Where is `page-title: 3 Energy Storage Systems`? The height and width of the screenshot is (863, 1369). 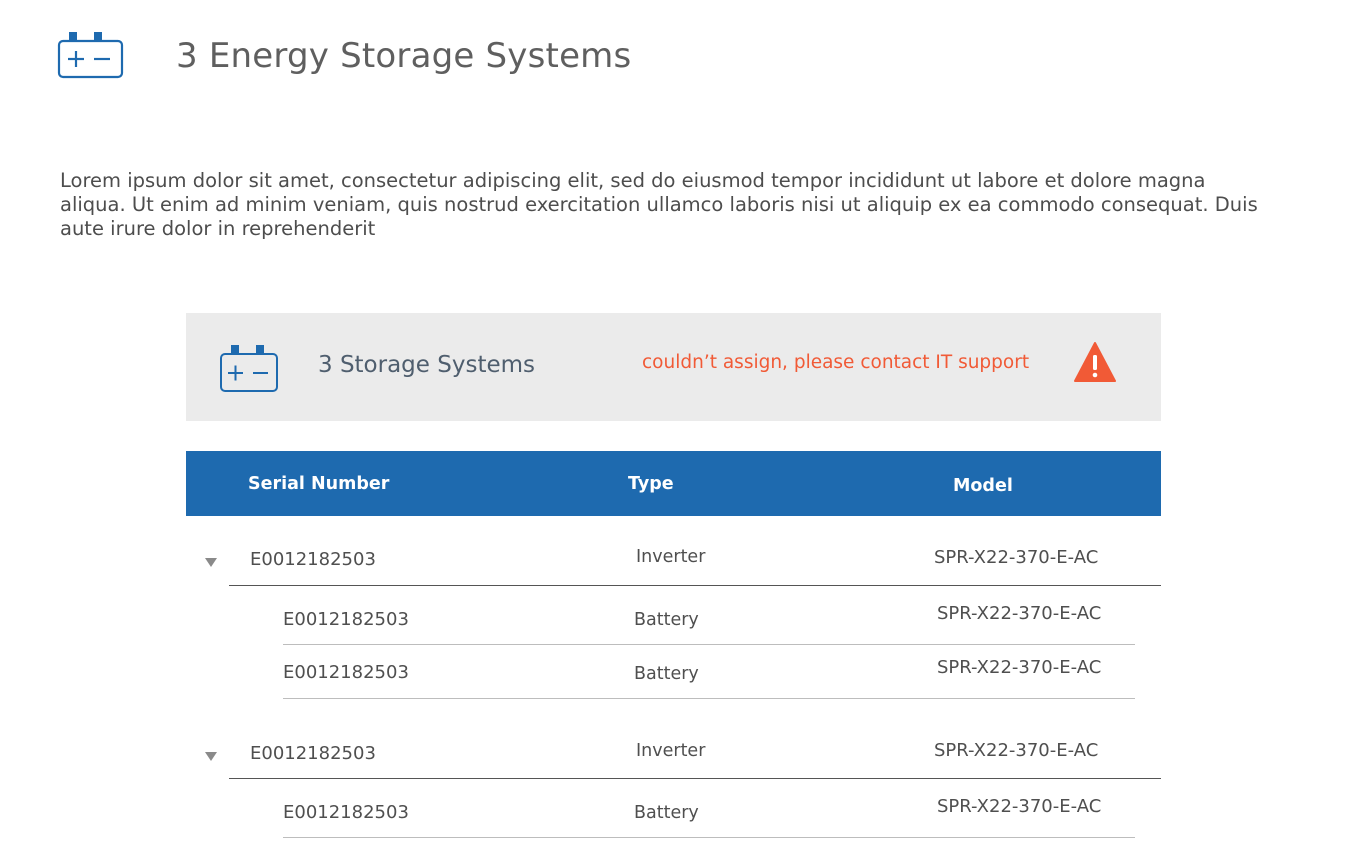
page-title: 3 Energy Storage Systems is located at coordinates (404, 56).